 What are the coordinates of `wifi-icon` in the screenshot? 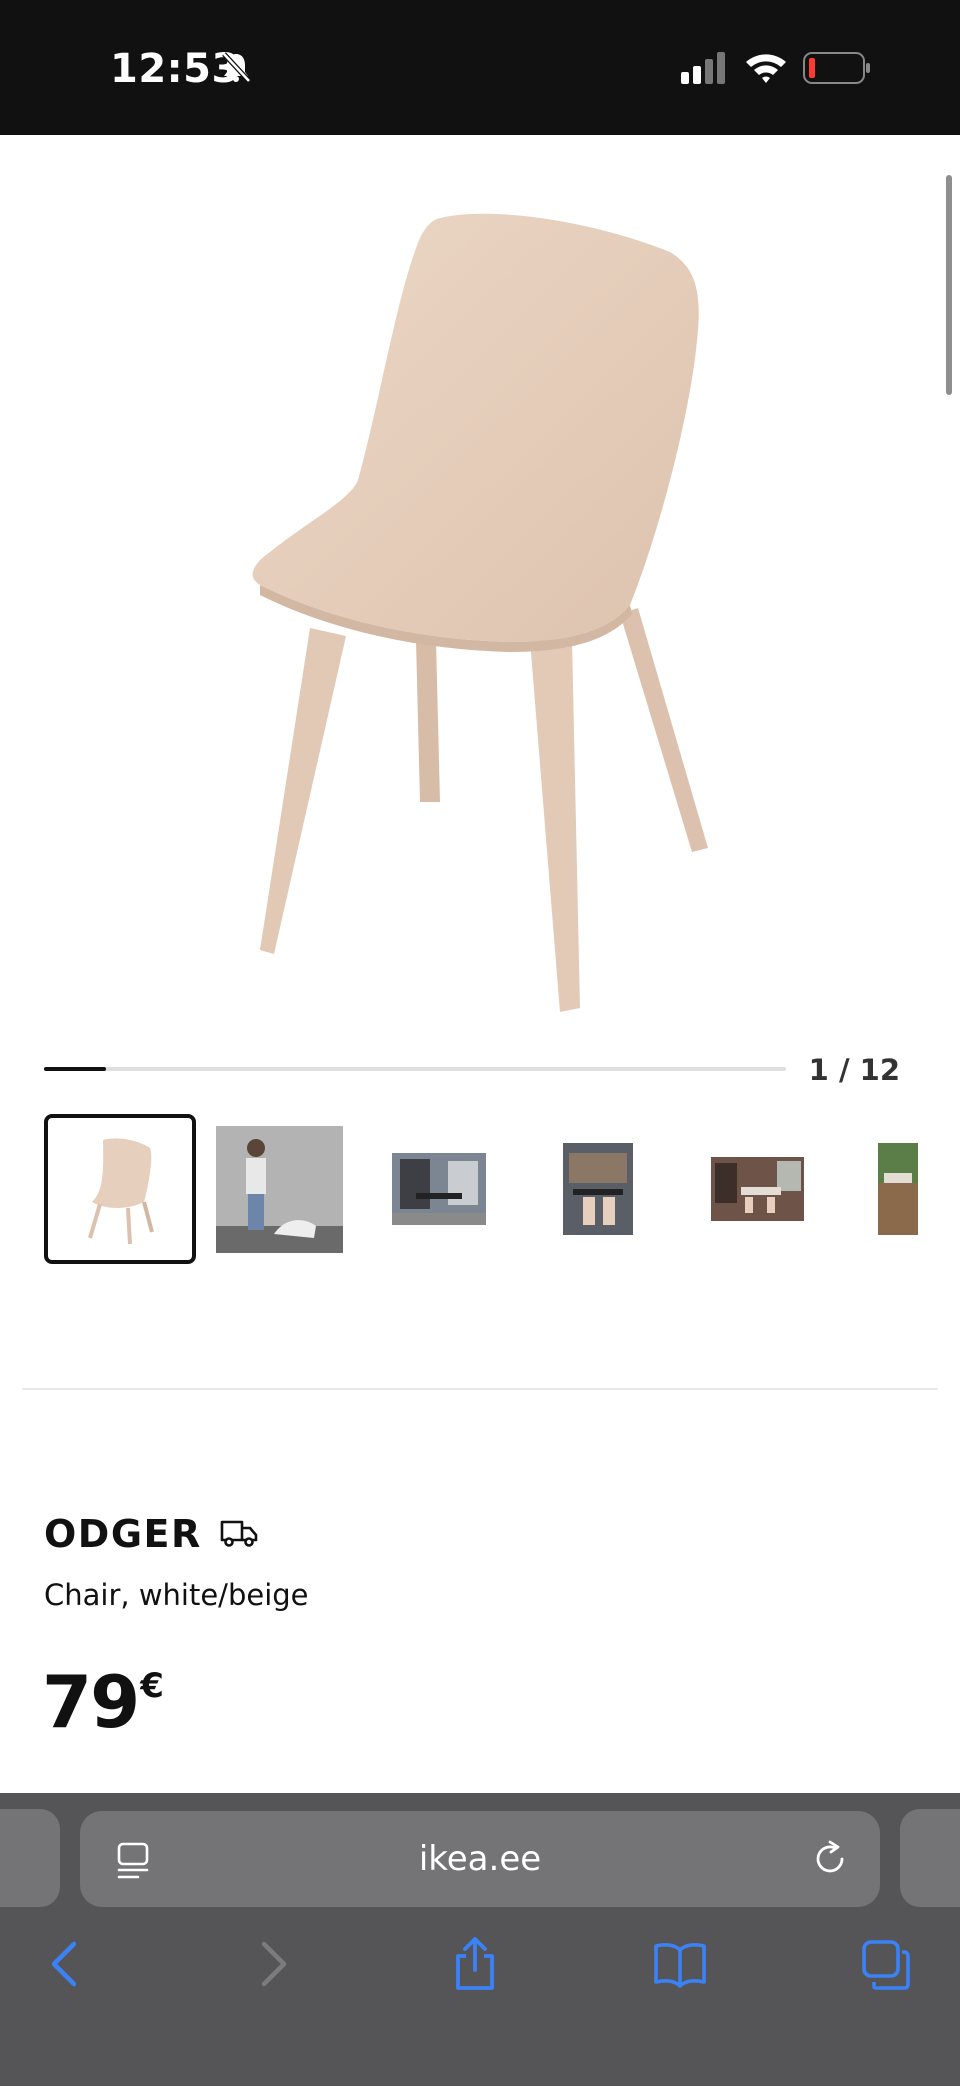 It's located at (766, 69).